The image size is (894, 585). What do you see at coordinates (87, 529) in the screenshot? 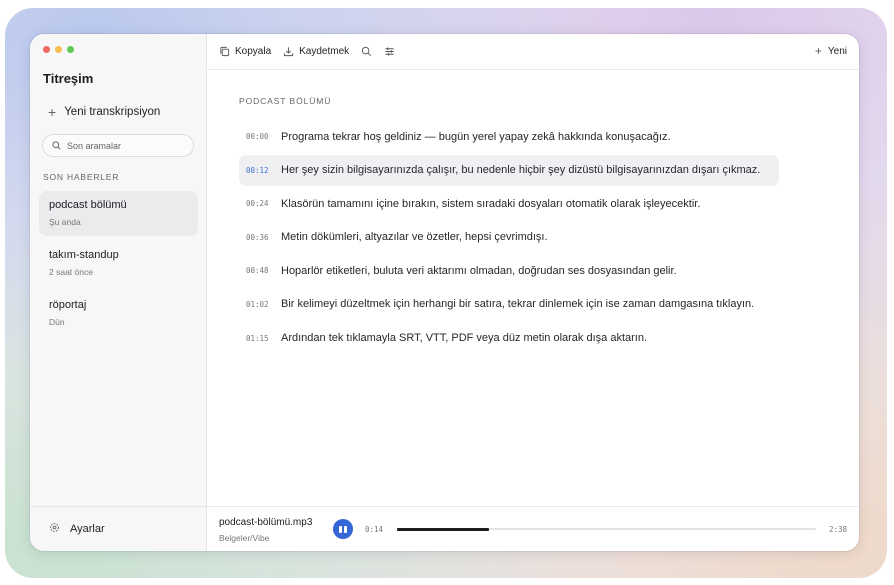
I see `settings-label: Ayarlar` at bounding box center [87, 529].